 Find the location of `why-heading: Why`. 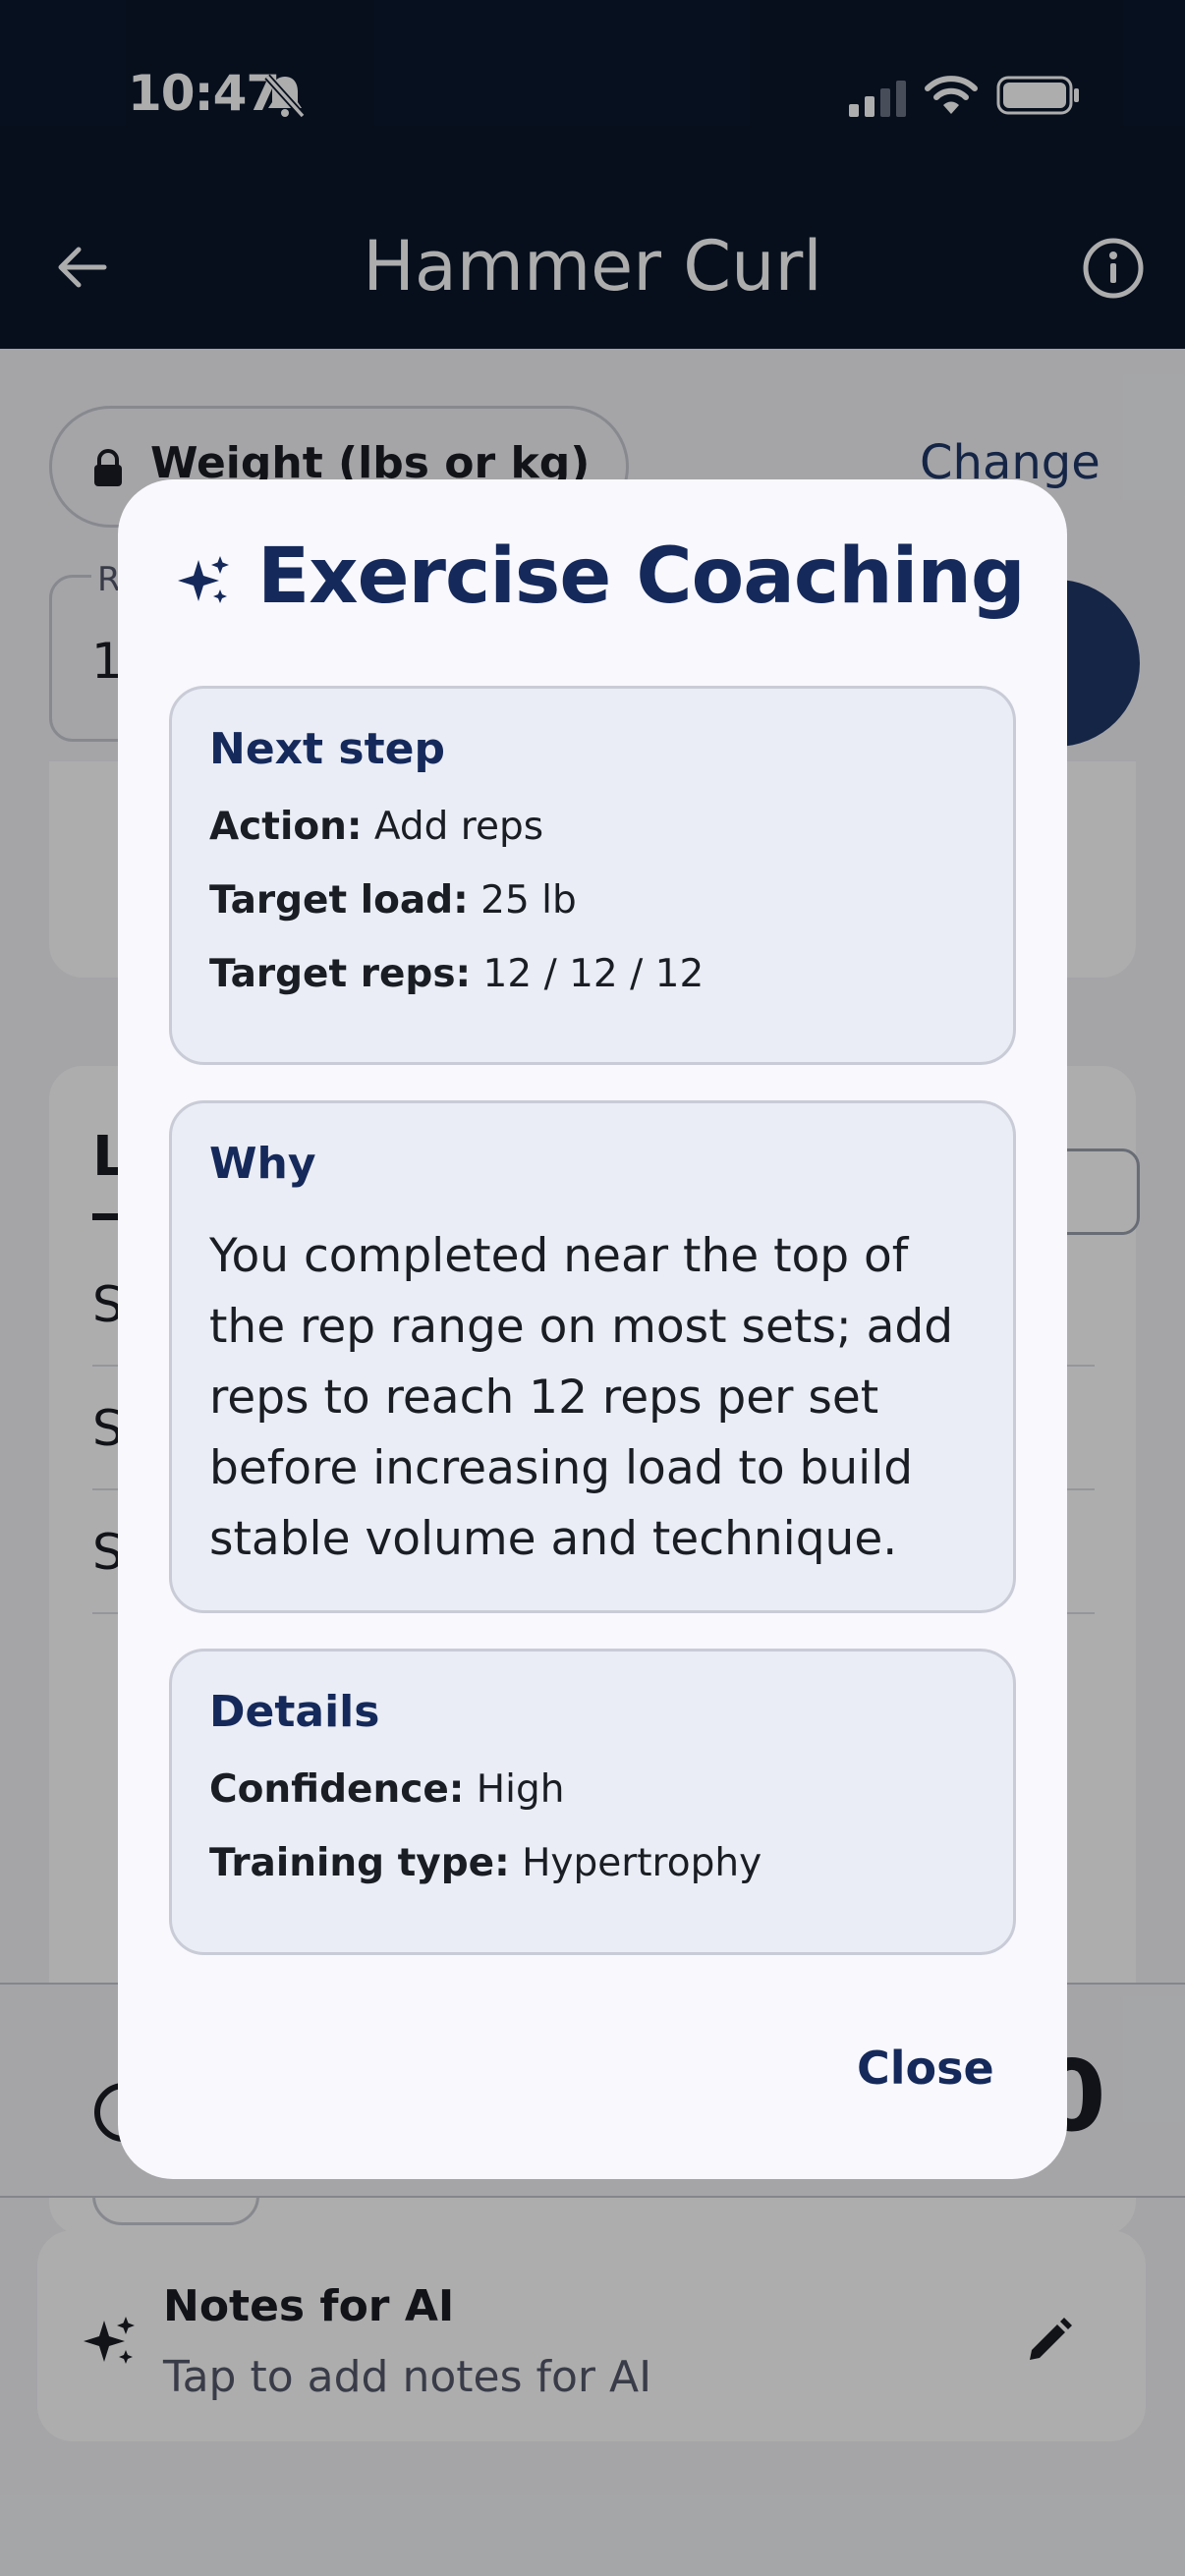

why-heading: Why is located at coordinates (262, 1164).